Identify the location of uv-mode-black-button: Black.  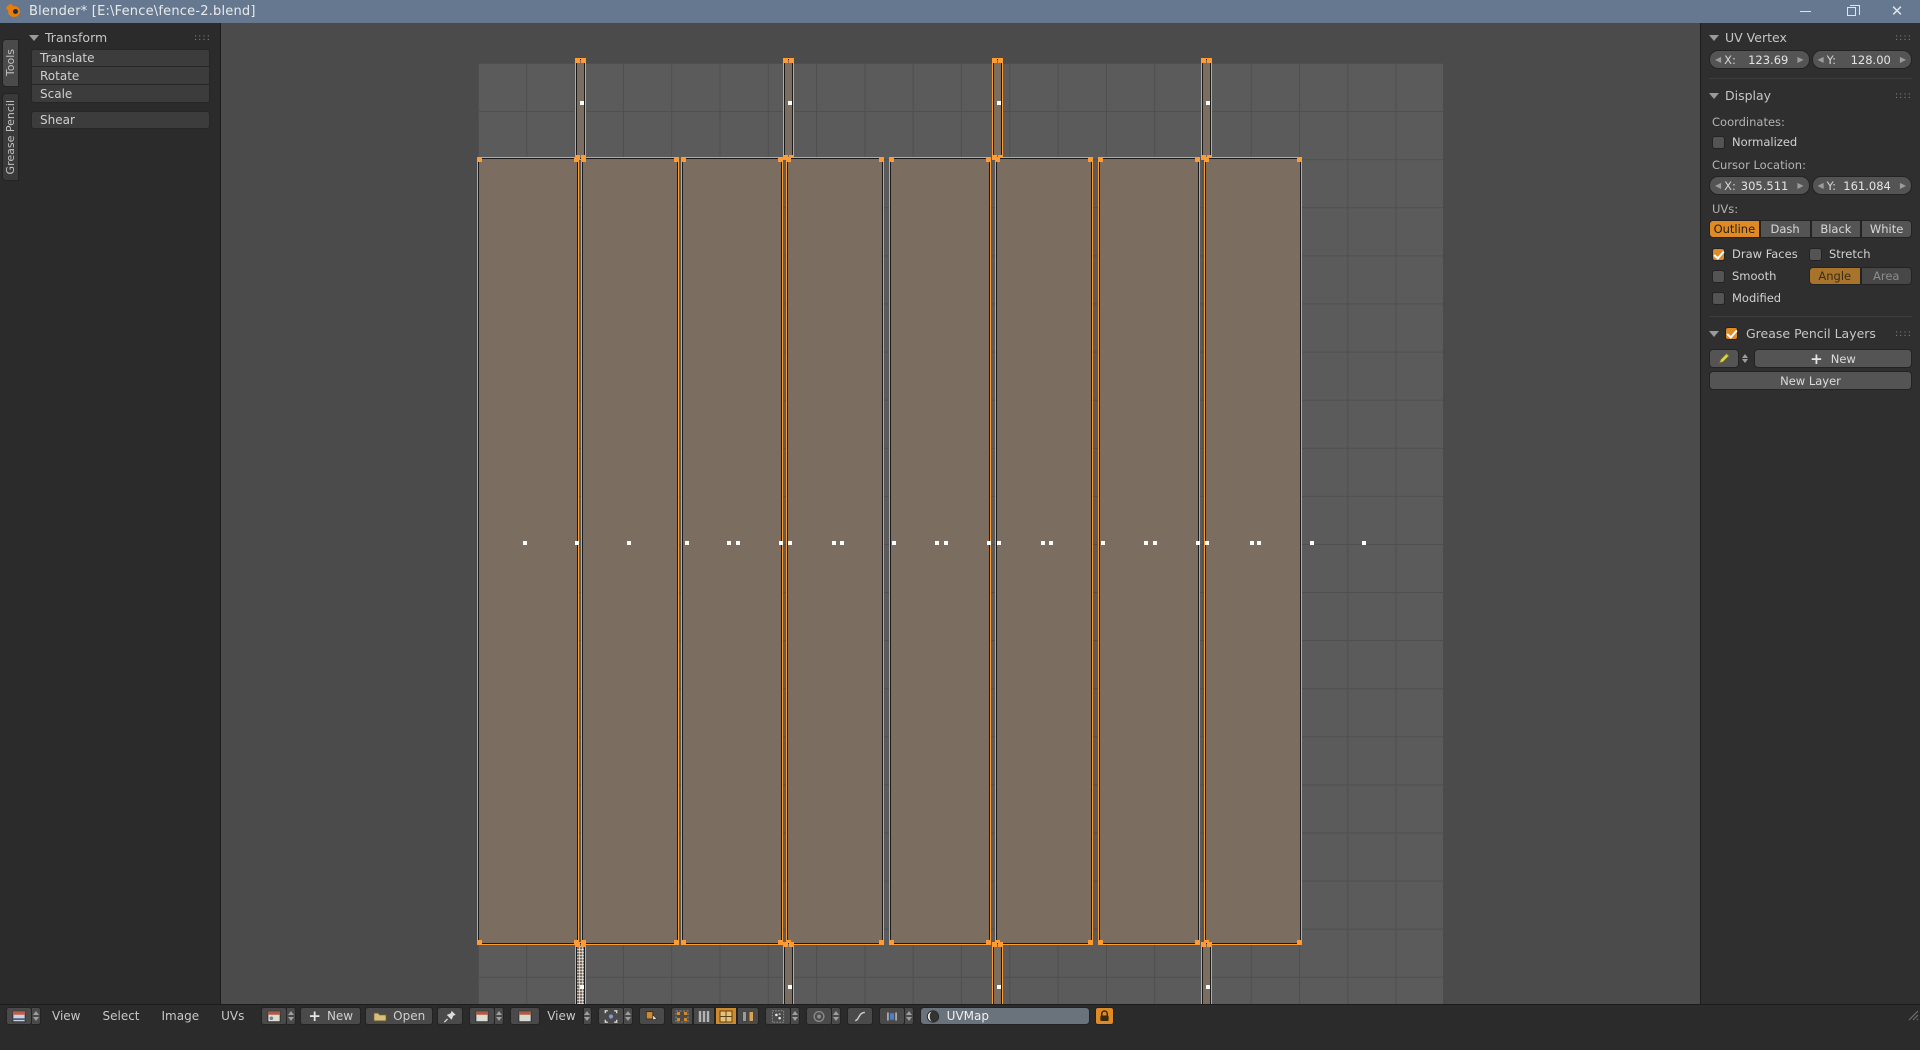
(1836, 229).